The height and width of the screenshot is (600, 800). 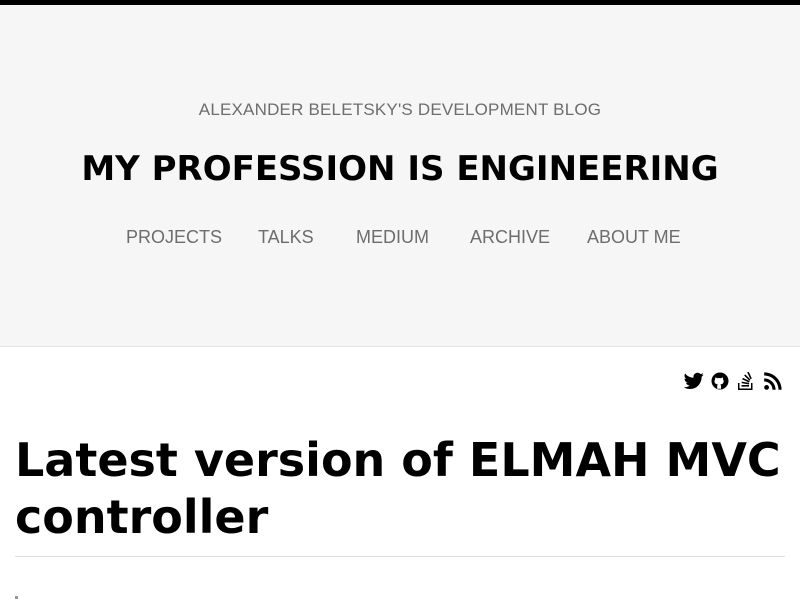 What do you see at coordinates (694, 381) in the screenshot?
I see `twitter-icon` at bounding box center [694, 381].